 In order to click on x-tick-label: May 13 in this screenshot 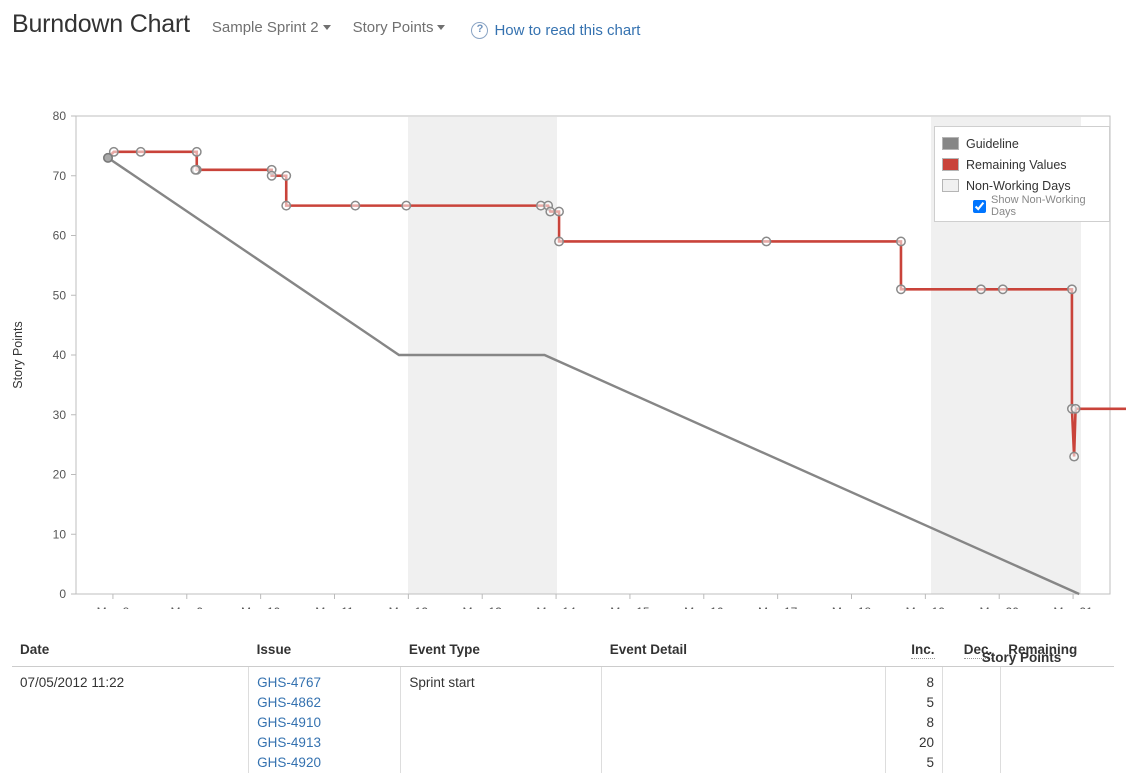, I will do `click(483, 607)`.